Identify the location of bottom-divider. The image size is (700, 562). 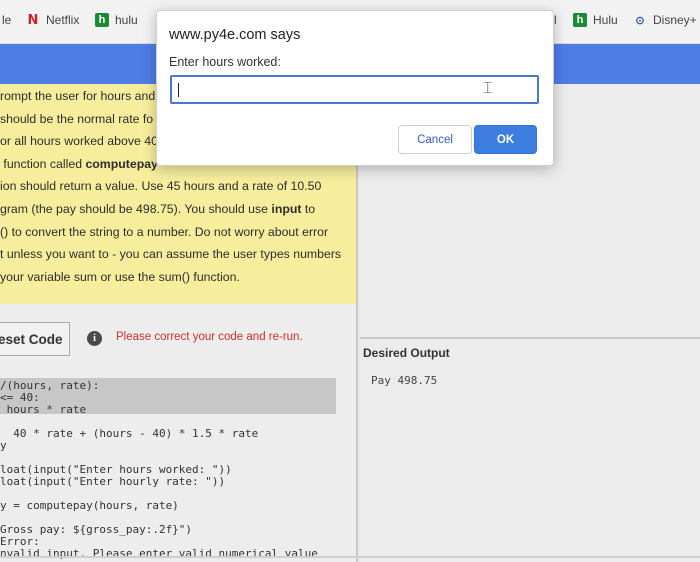
(350, 557).